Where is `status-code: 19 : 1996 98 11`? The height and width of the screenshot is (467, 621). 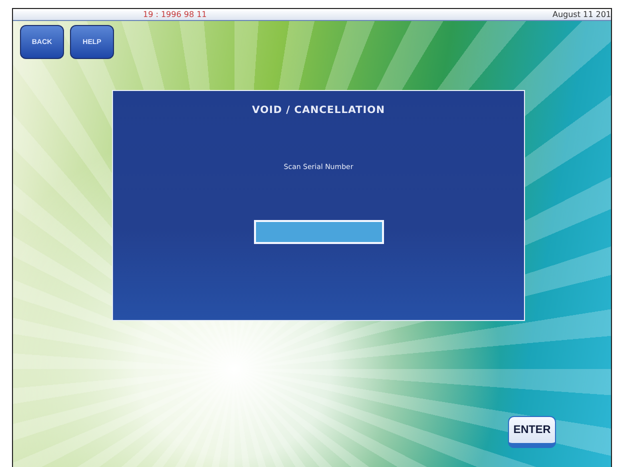 status-code: 19 : 1996 98 11 is located at coordinates (175, 14).